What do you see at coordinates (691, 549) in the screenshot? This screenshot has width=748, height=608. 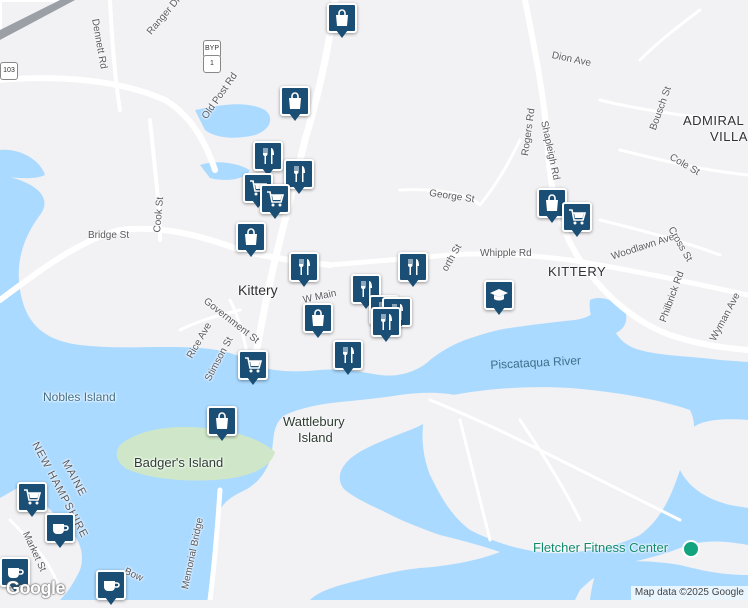 I see `fitness-poi-icon` at bounding box center [691, 549].